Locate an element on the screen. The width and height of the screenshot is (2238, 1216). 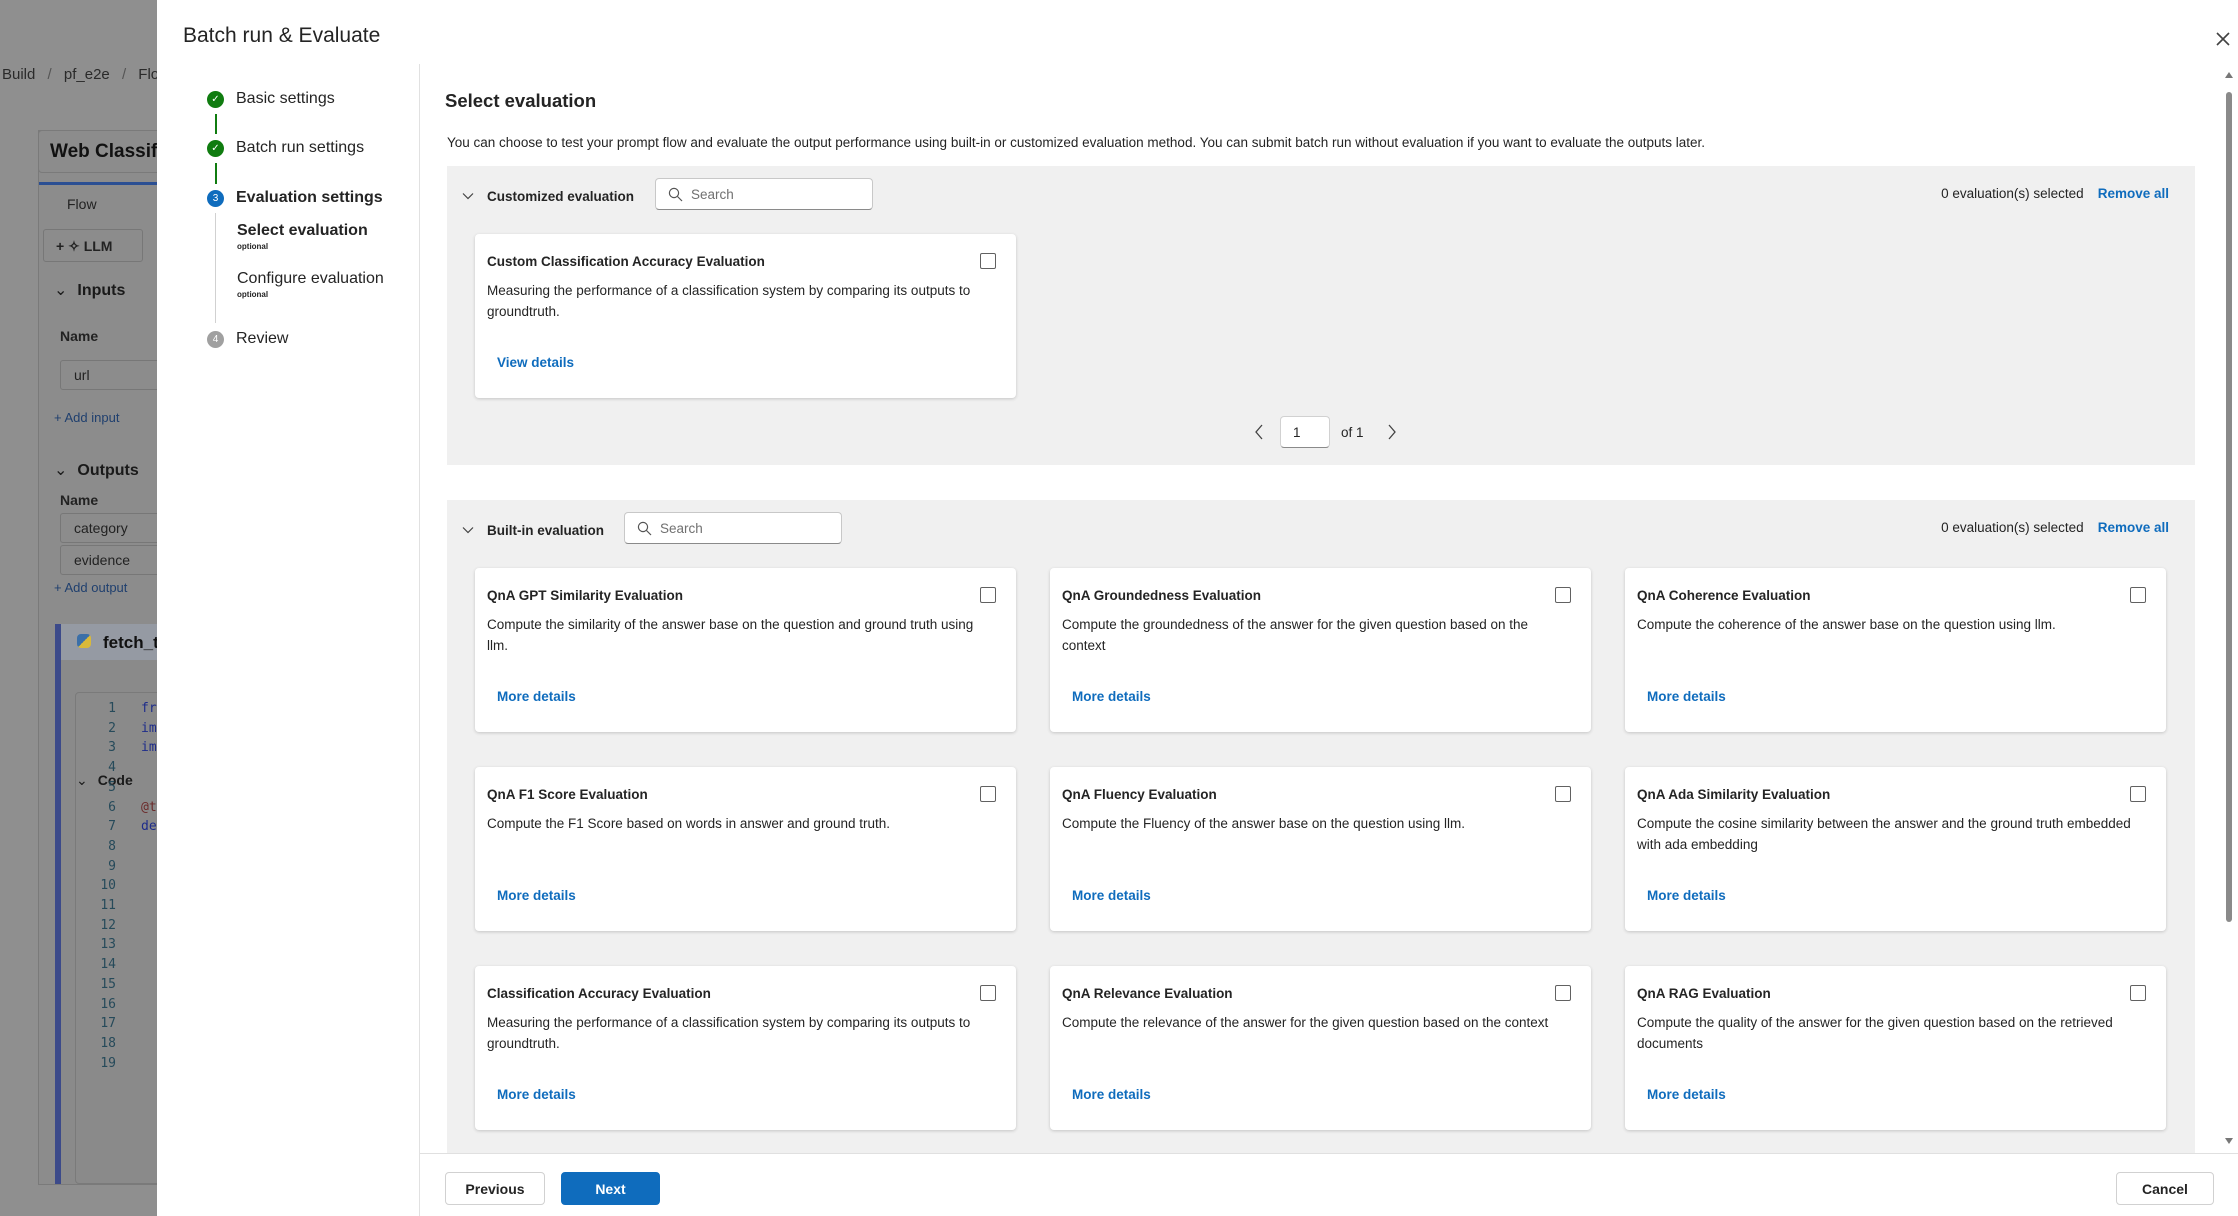
line-number: 7 is located at coordinates (112, 827).